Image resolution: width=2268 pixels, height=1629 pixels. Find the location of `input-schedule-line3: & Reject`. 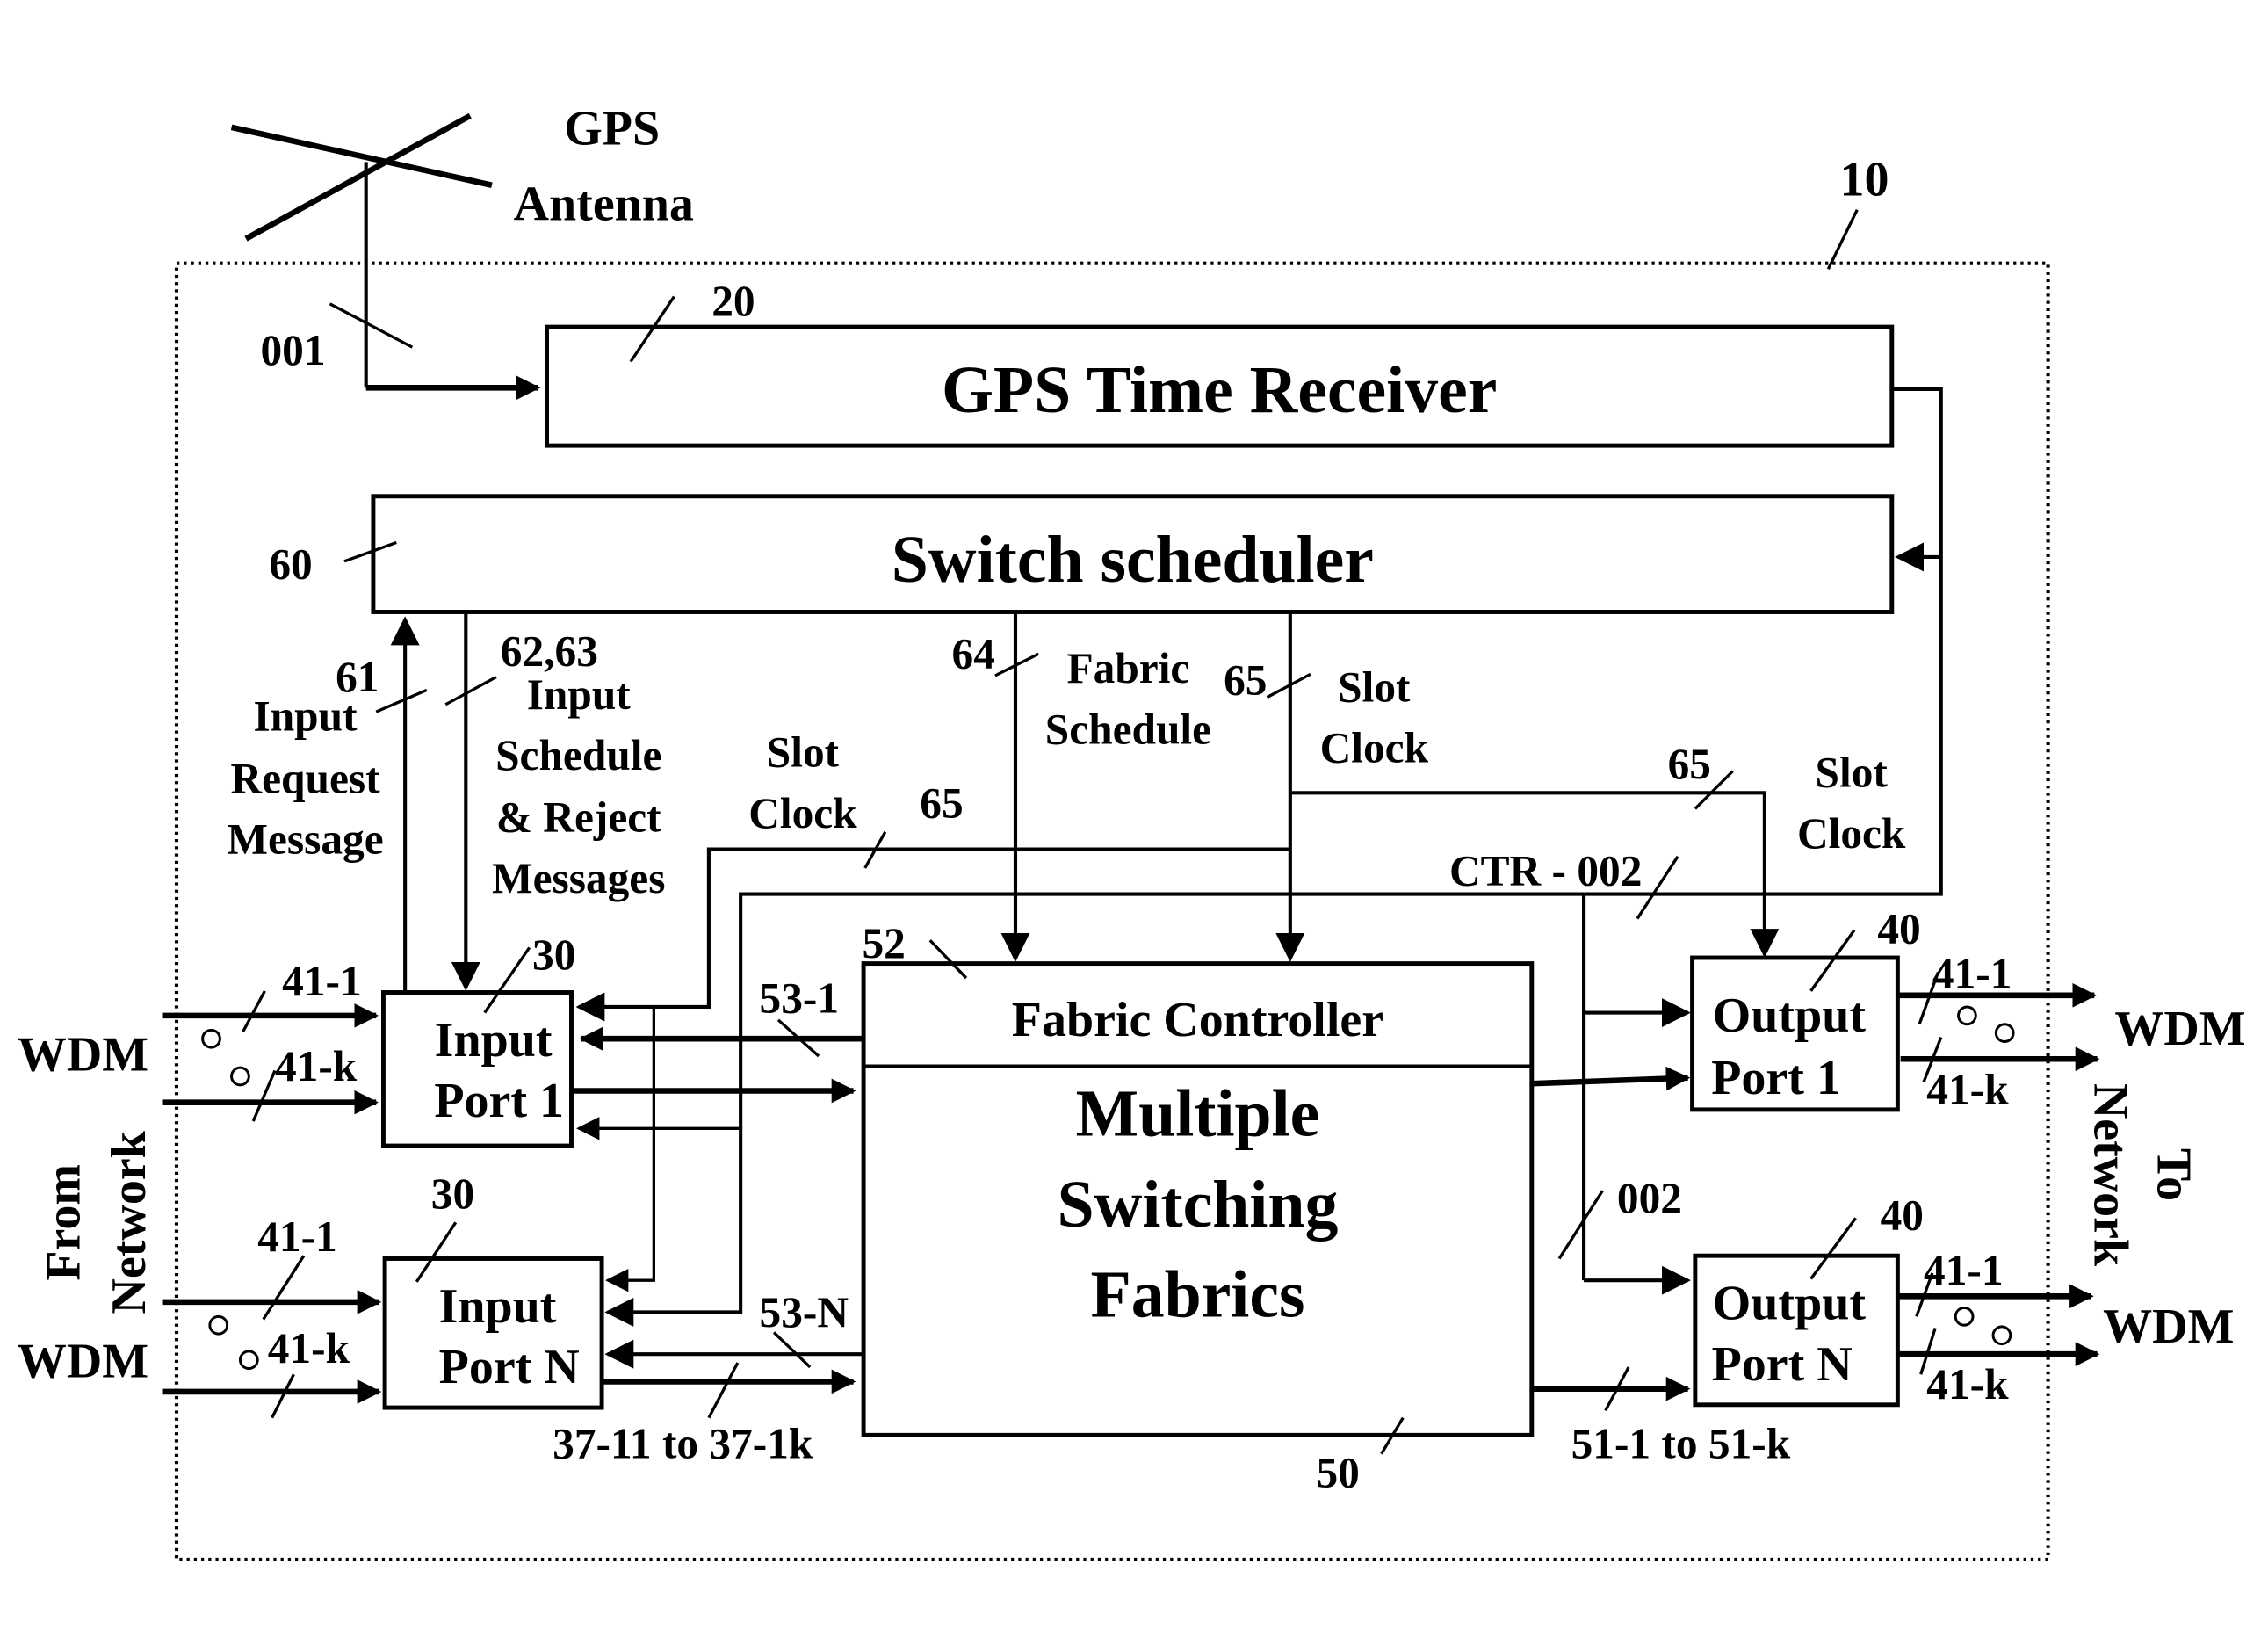

input-schedule-line3: & Reject is located at coordinates (579, 817).